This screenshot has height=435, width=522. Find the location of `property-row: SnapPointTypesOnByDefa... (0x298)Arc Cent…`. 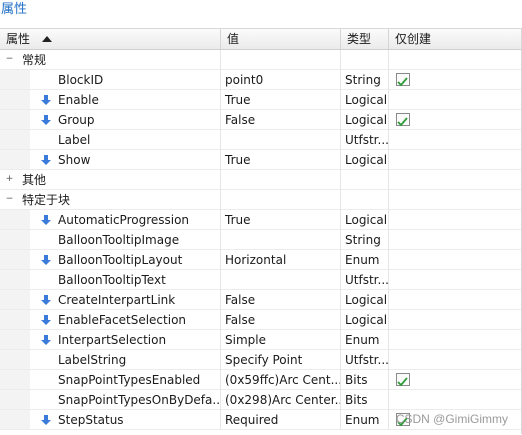

property-row: SnapPointTypesOnByDefa... (0x298)Arc Cent… is located at coordinates (261, 400).